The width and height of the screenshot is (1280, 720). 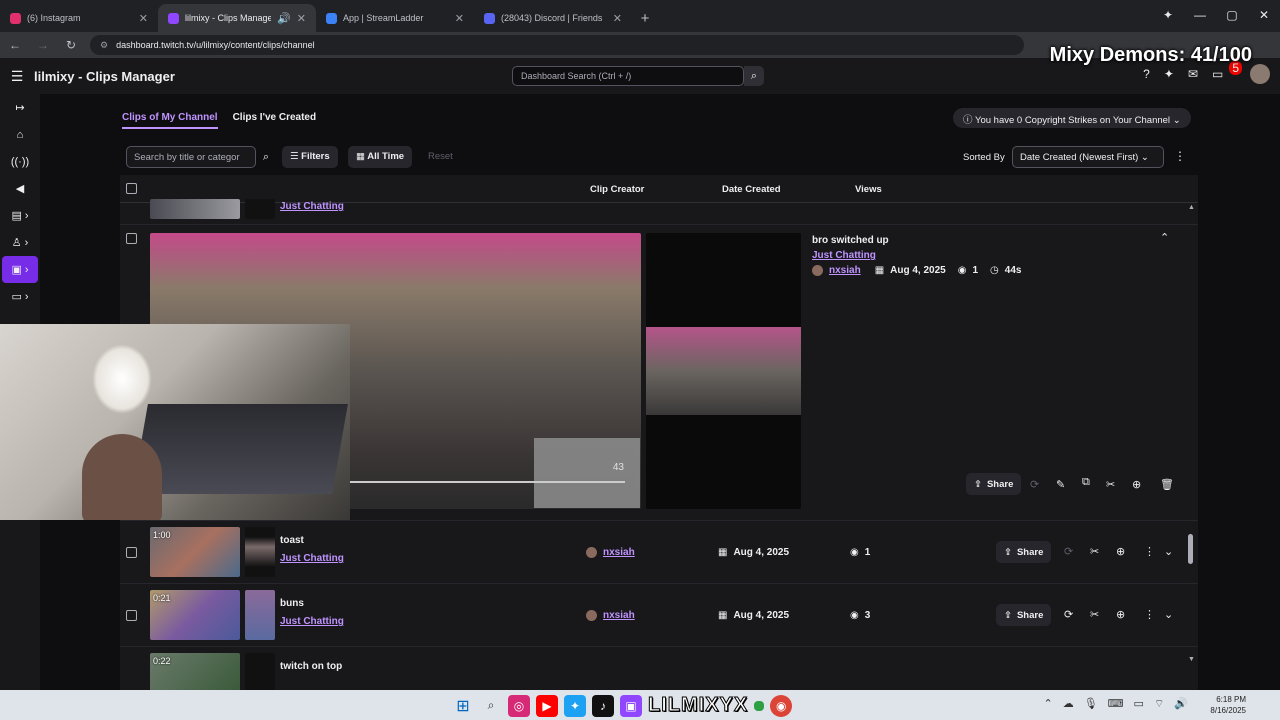 I want to click on clips-search-input: Search by title or categor, so click(x=191, y=157).